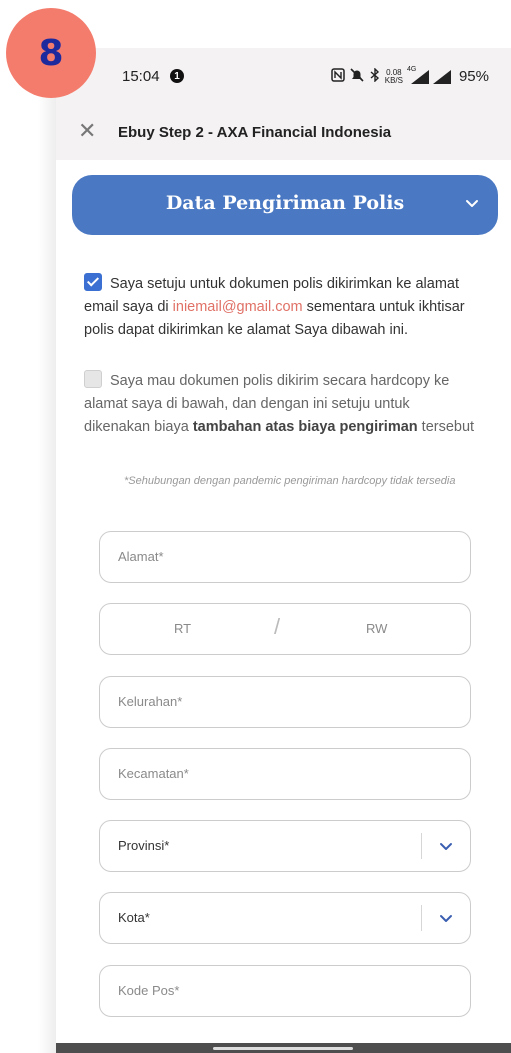  What do you see at coordinates (446, 427) in the screenshot?
I see `hardcopy-consent-text-after: tersebut` at bounding box center [446, 427].